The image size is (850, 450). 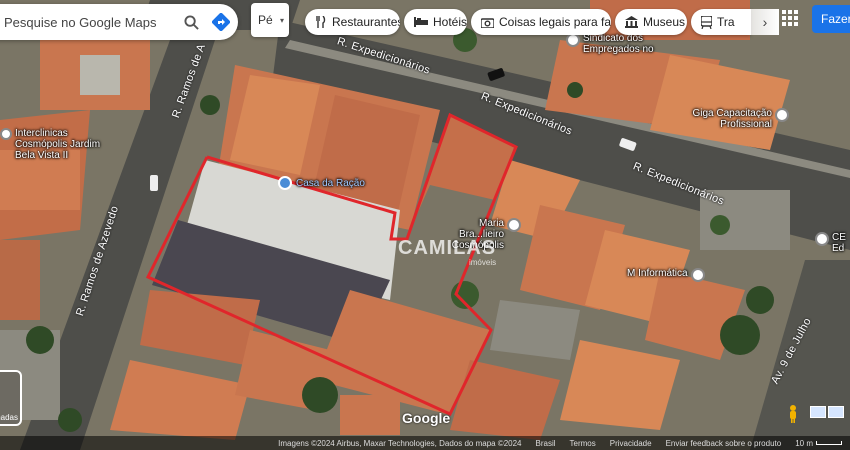 I want to click on place-marker: Giga Capacitação Profissional, so click(x=739, y=119).